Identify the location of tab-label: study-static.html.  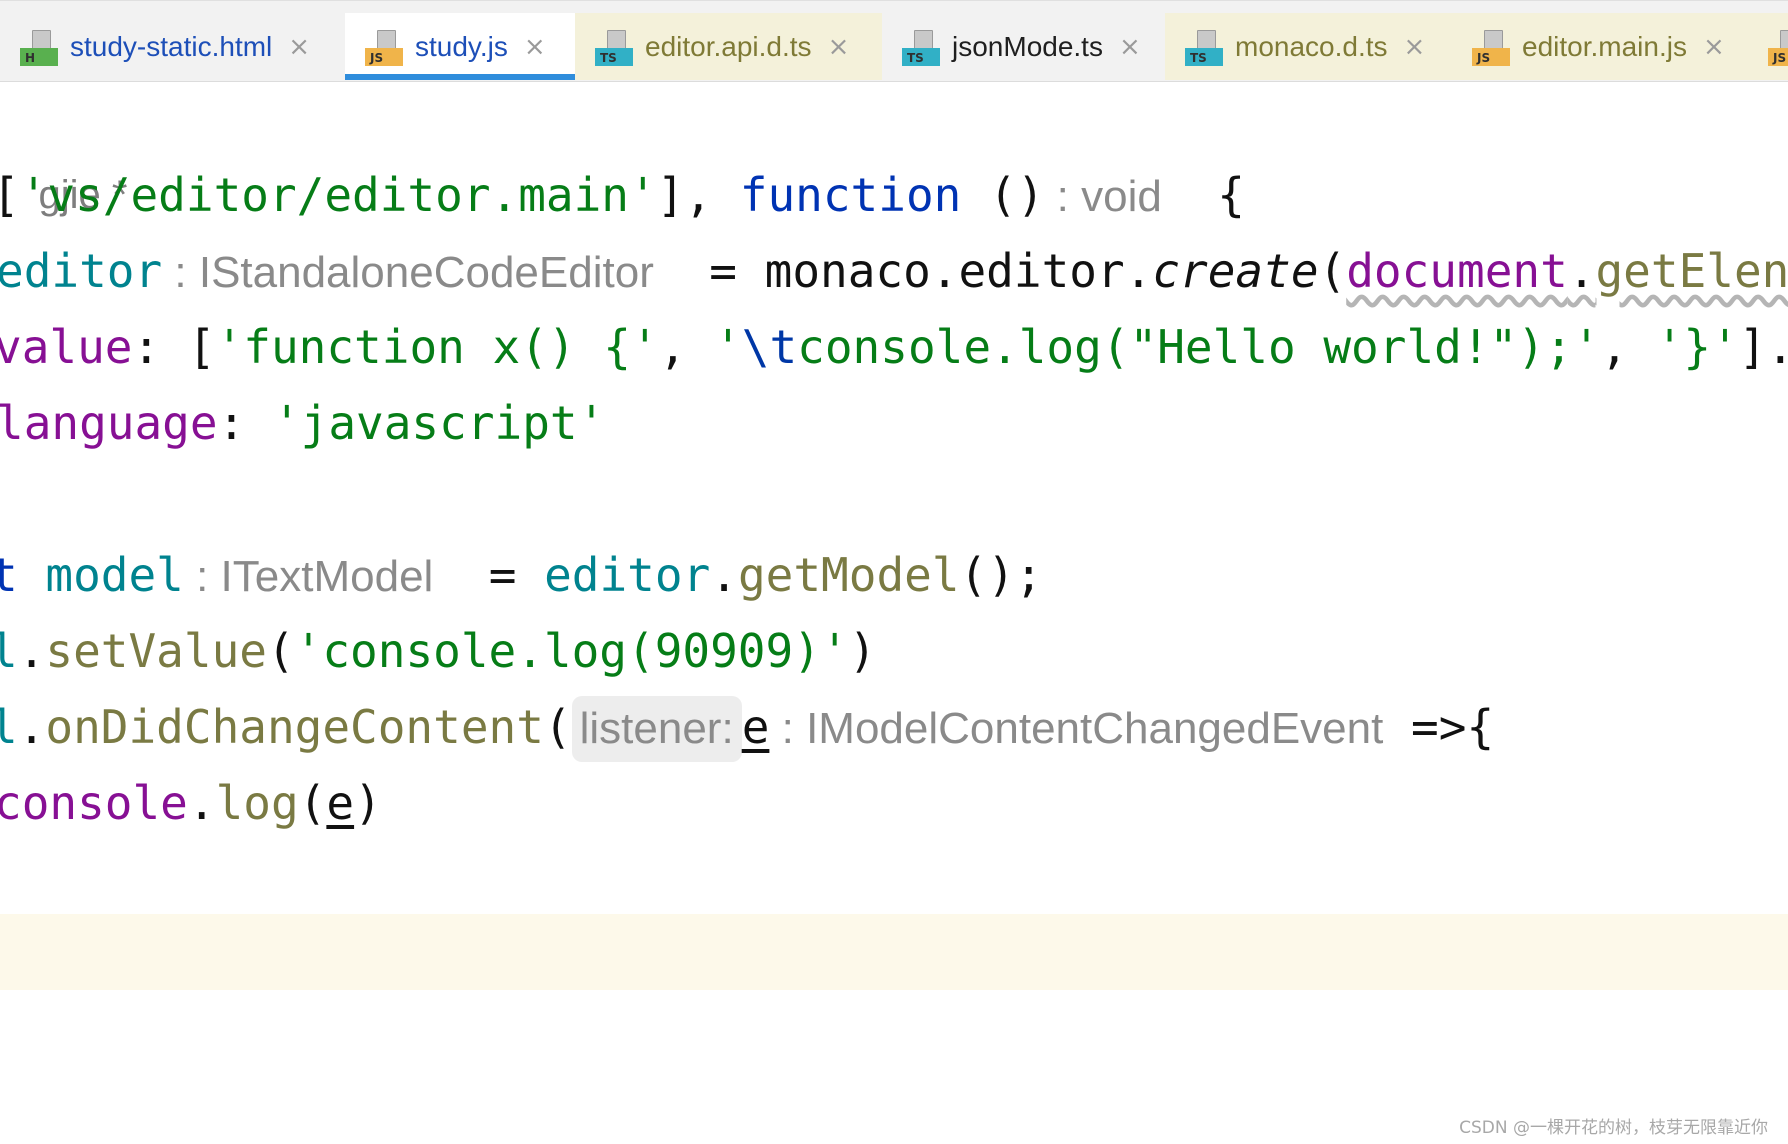
(171, 46).